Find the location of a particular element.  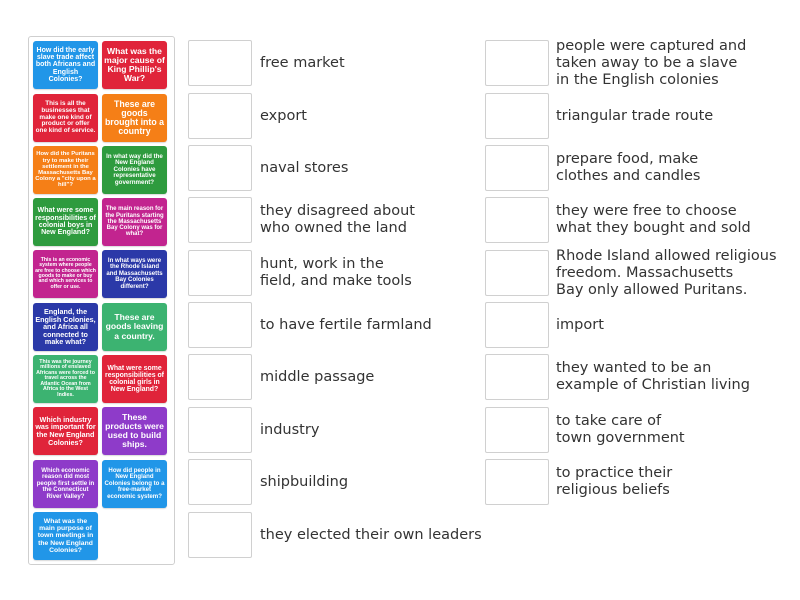

left-answer-label: they elected their own leaders is located at coordinates (371, 534).